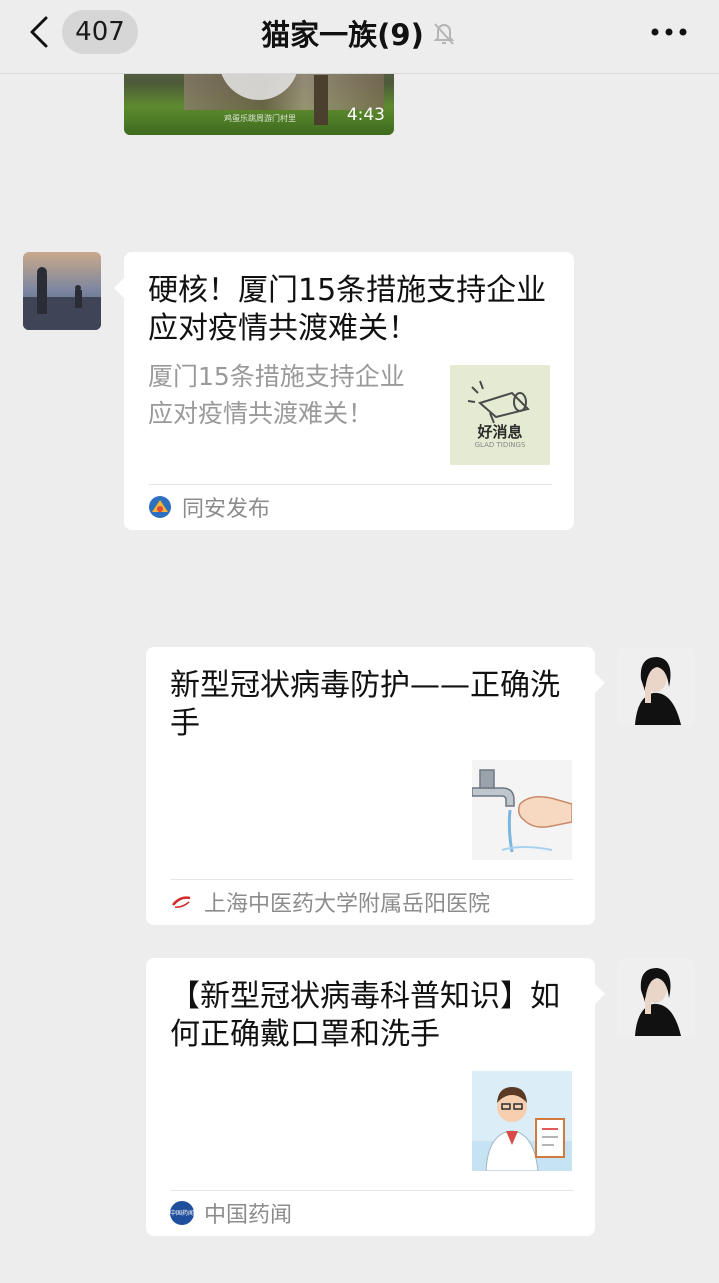  I want to click on card-thumbnail: 好消息 GLAD TIDINGS, so click(500, 415).